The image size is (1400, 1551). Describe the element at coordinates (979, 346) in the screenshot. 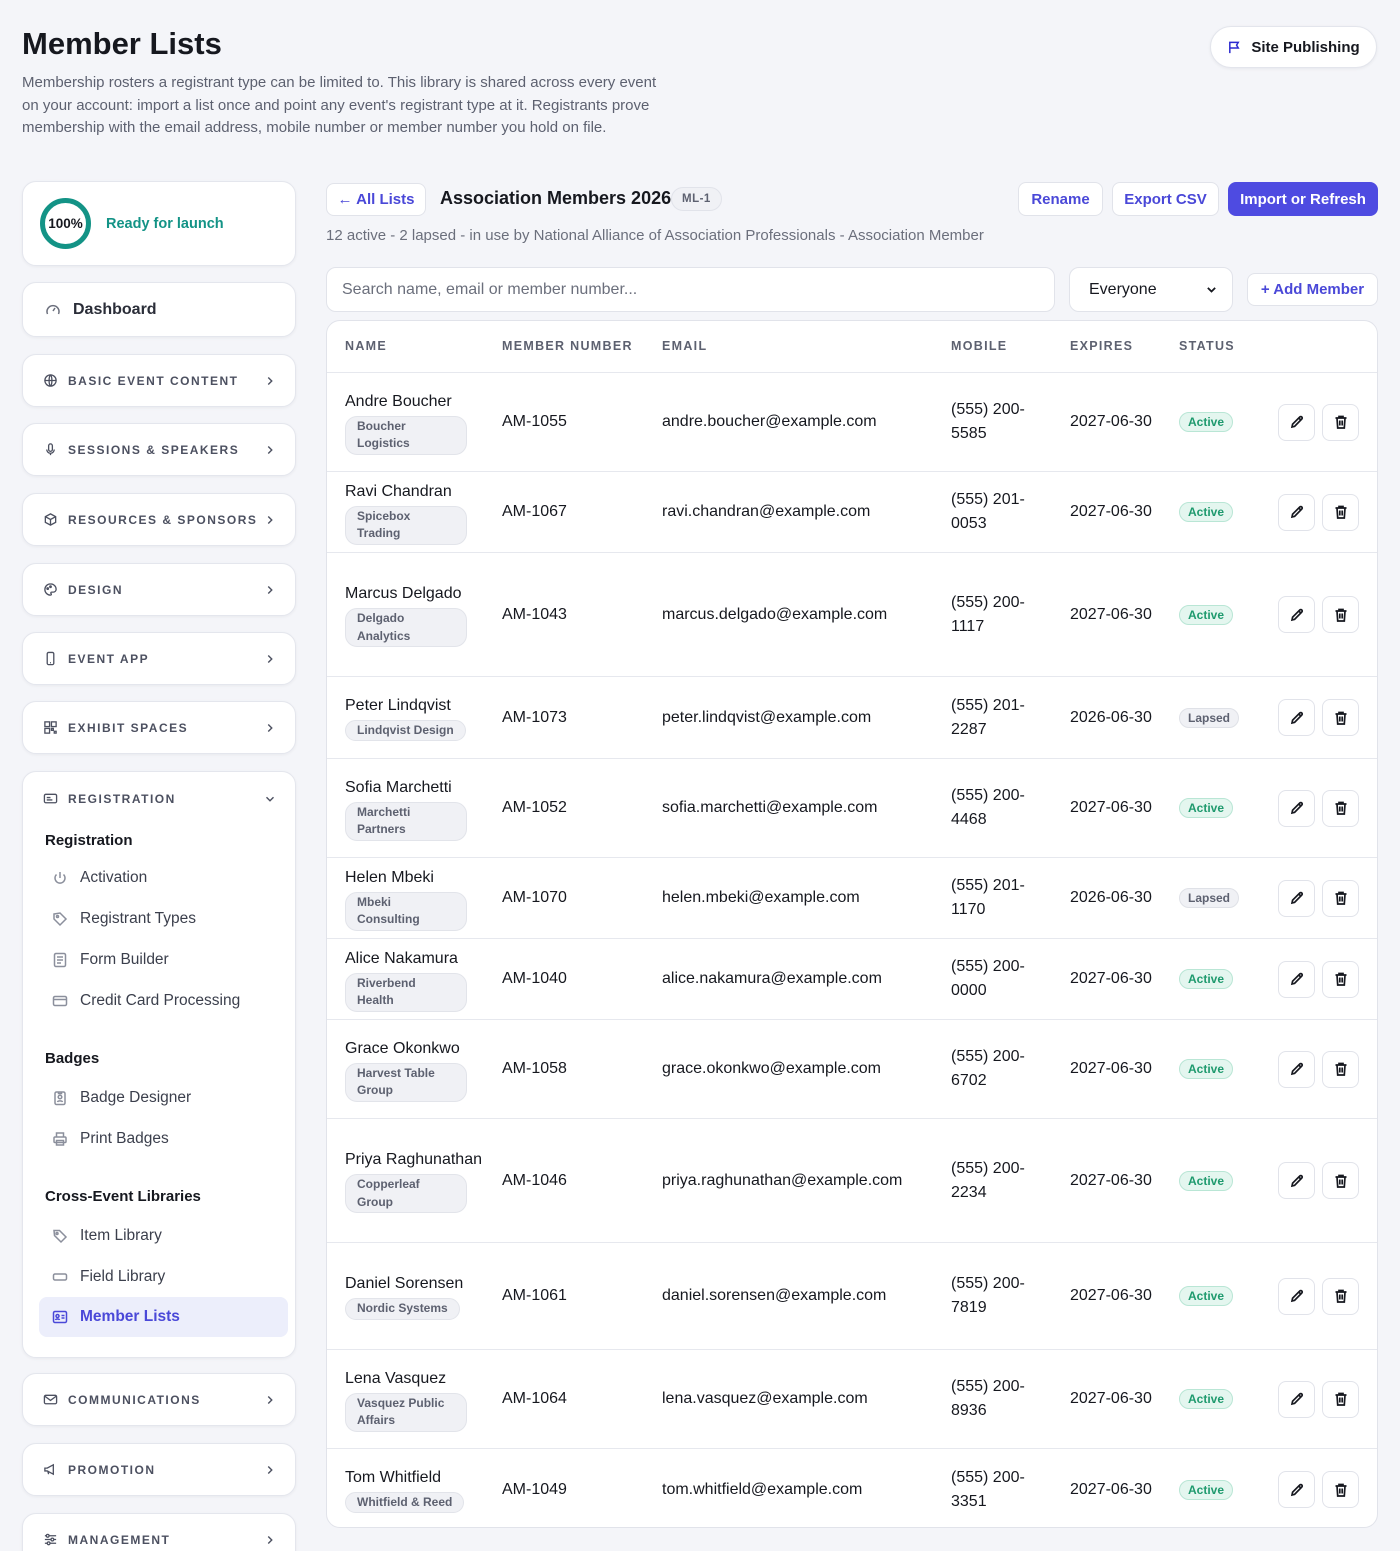

I see `col-mobile: MOBILE` at that location.